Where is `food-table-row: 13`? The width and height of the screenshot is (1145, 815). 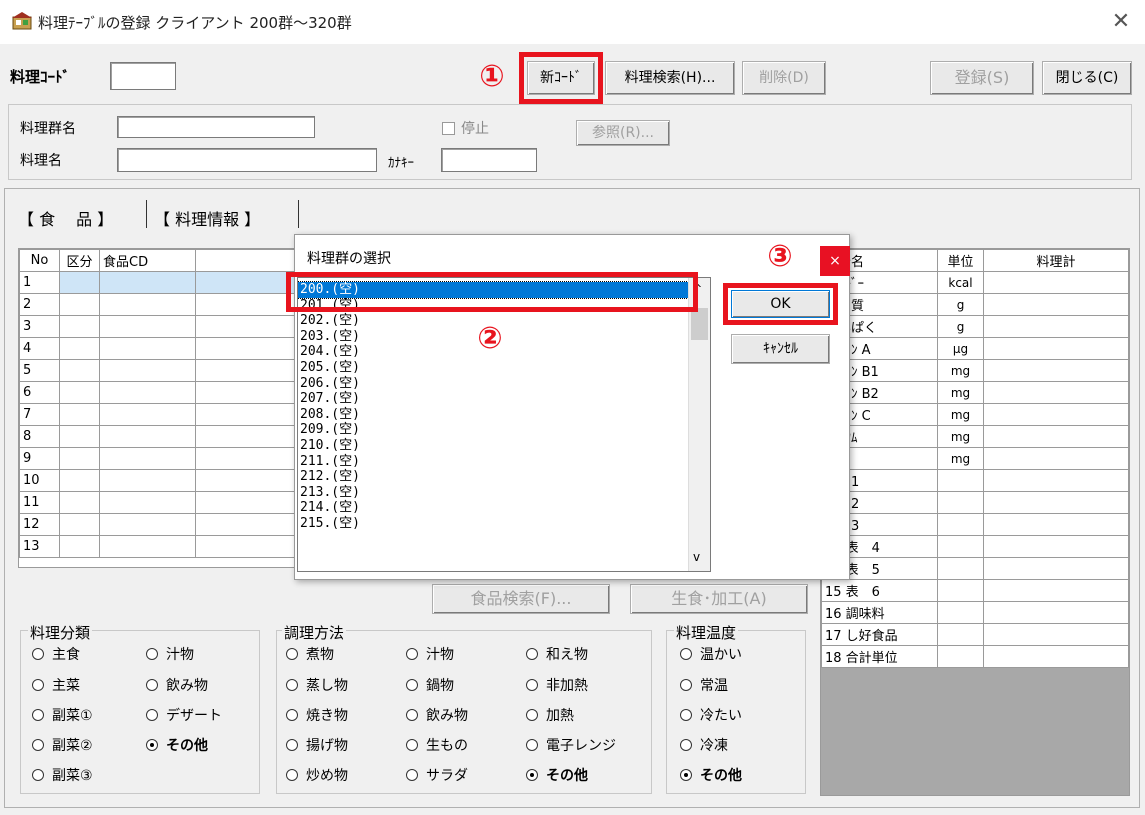 food-table-row: 13 is located at coordinates (168, 546).